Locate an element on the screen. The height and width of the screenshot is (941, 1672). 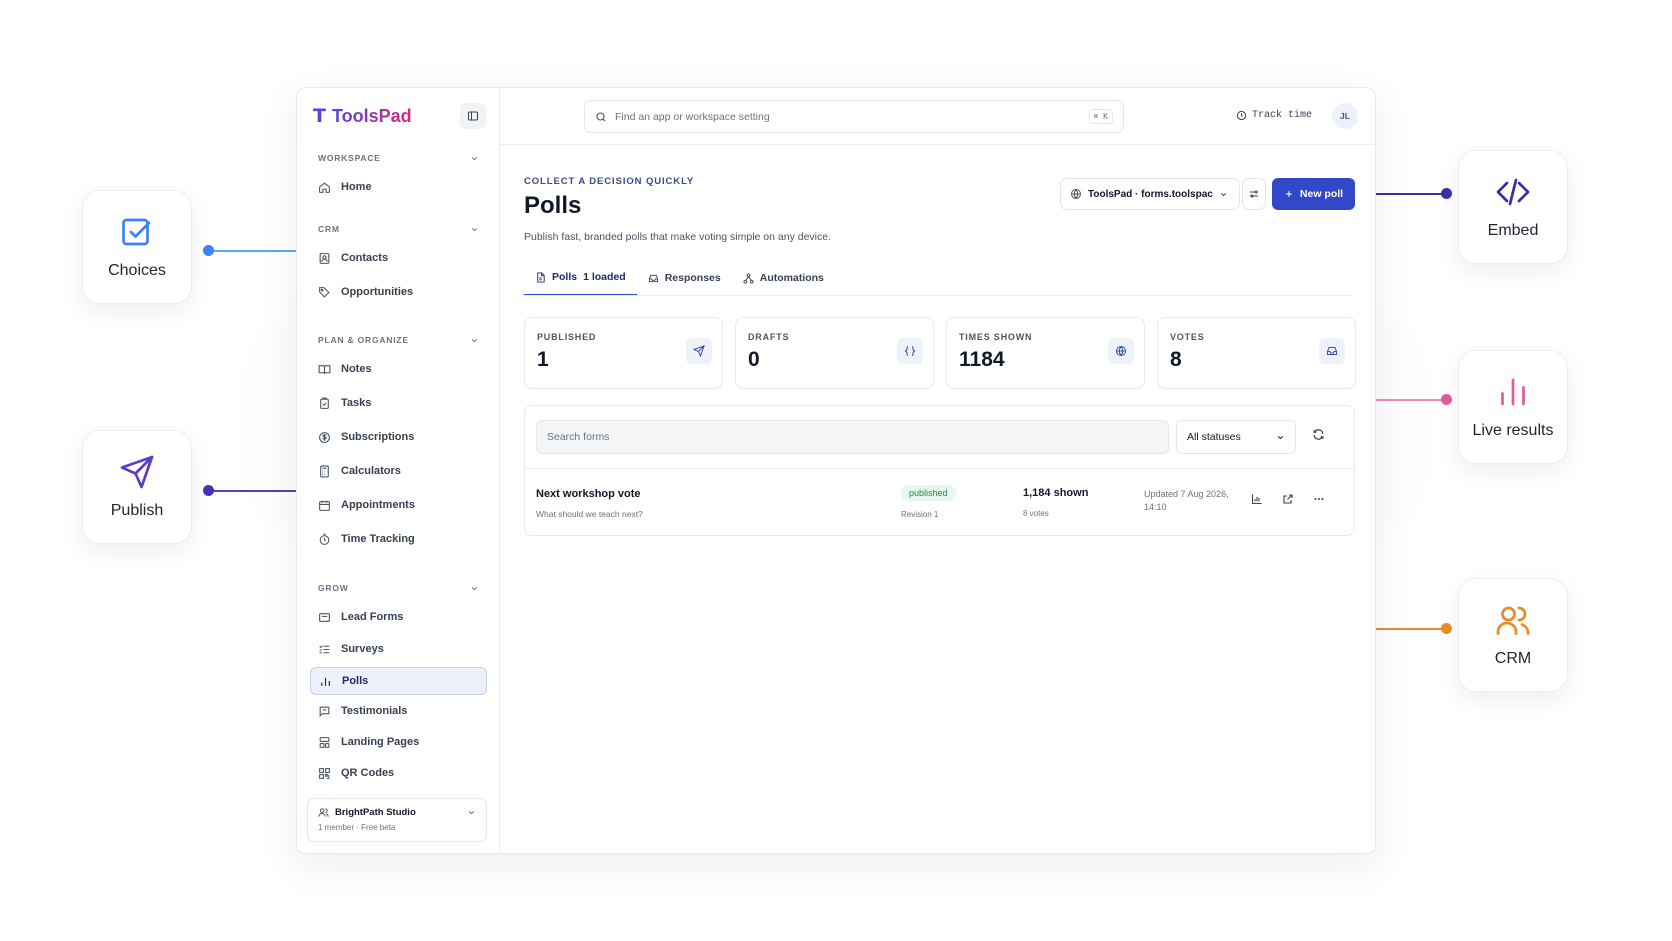
status-filter-select: All statuses is located at coordinates (1236, 437).